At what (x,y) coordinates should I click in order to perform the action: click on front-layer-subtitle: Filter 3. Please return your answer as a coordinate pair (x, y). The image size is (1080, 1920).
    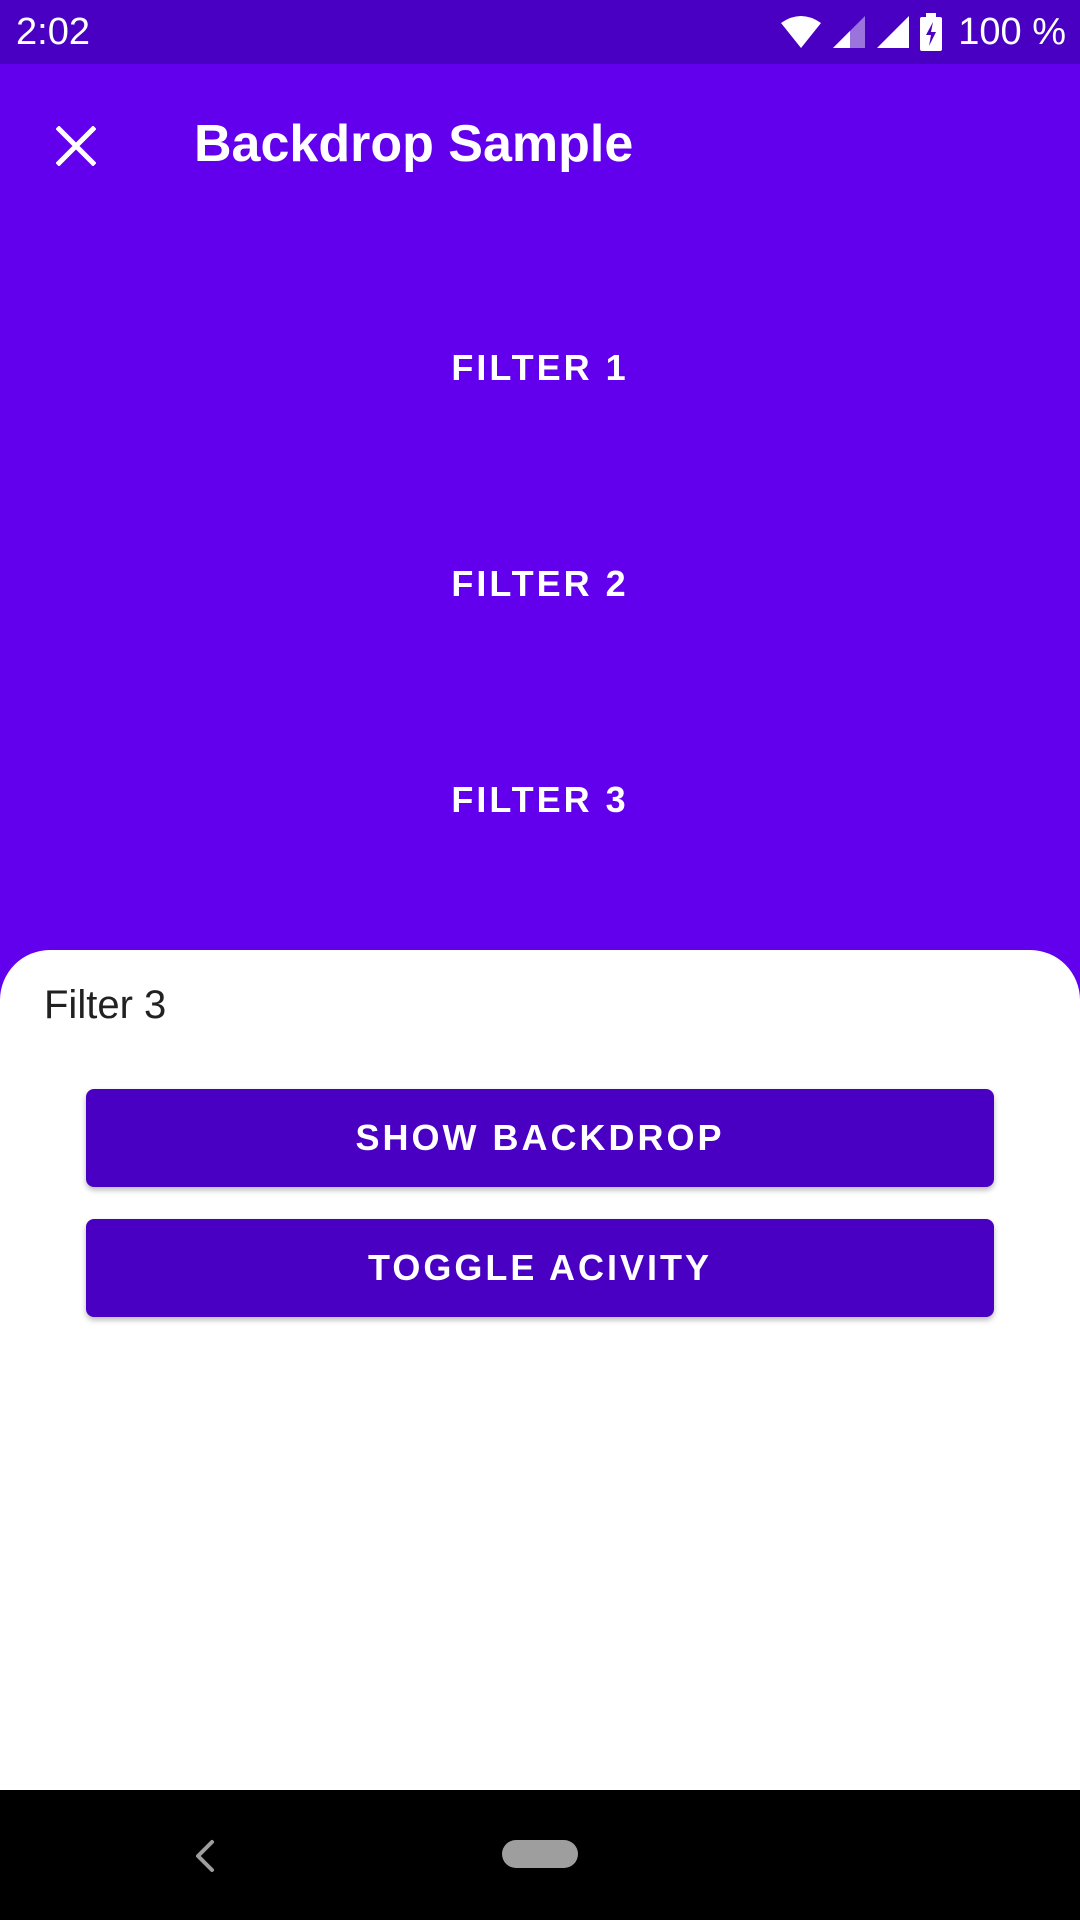
    Looking at the image, I should click on (105, 1005).